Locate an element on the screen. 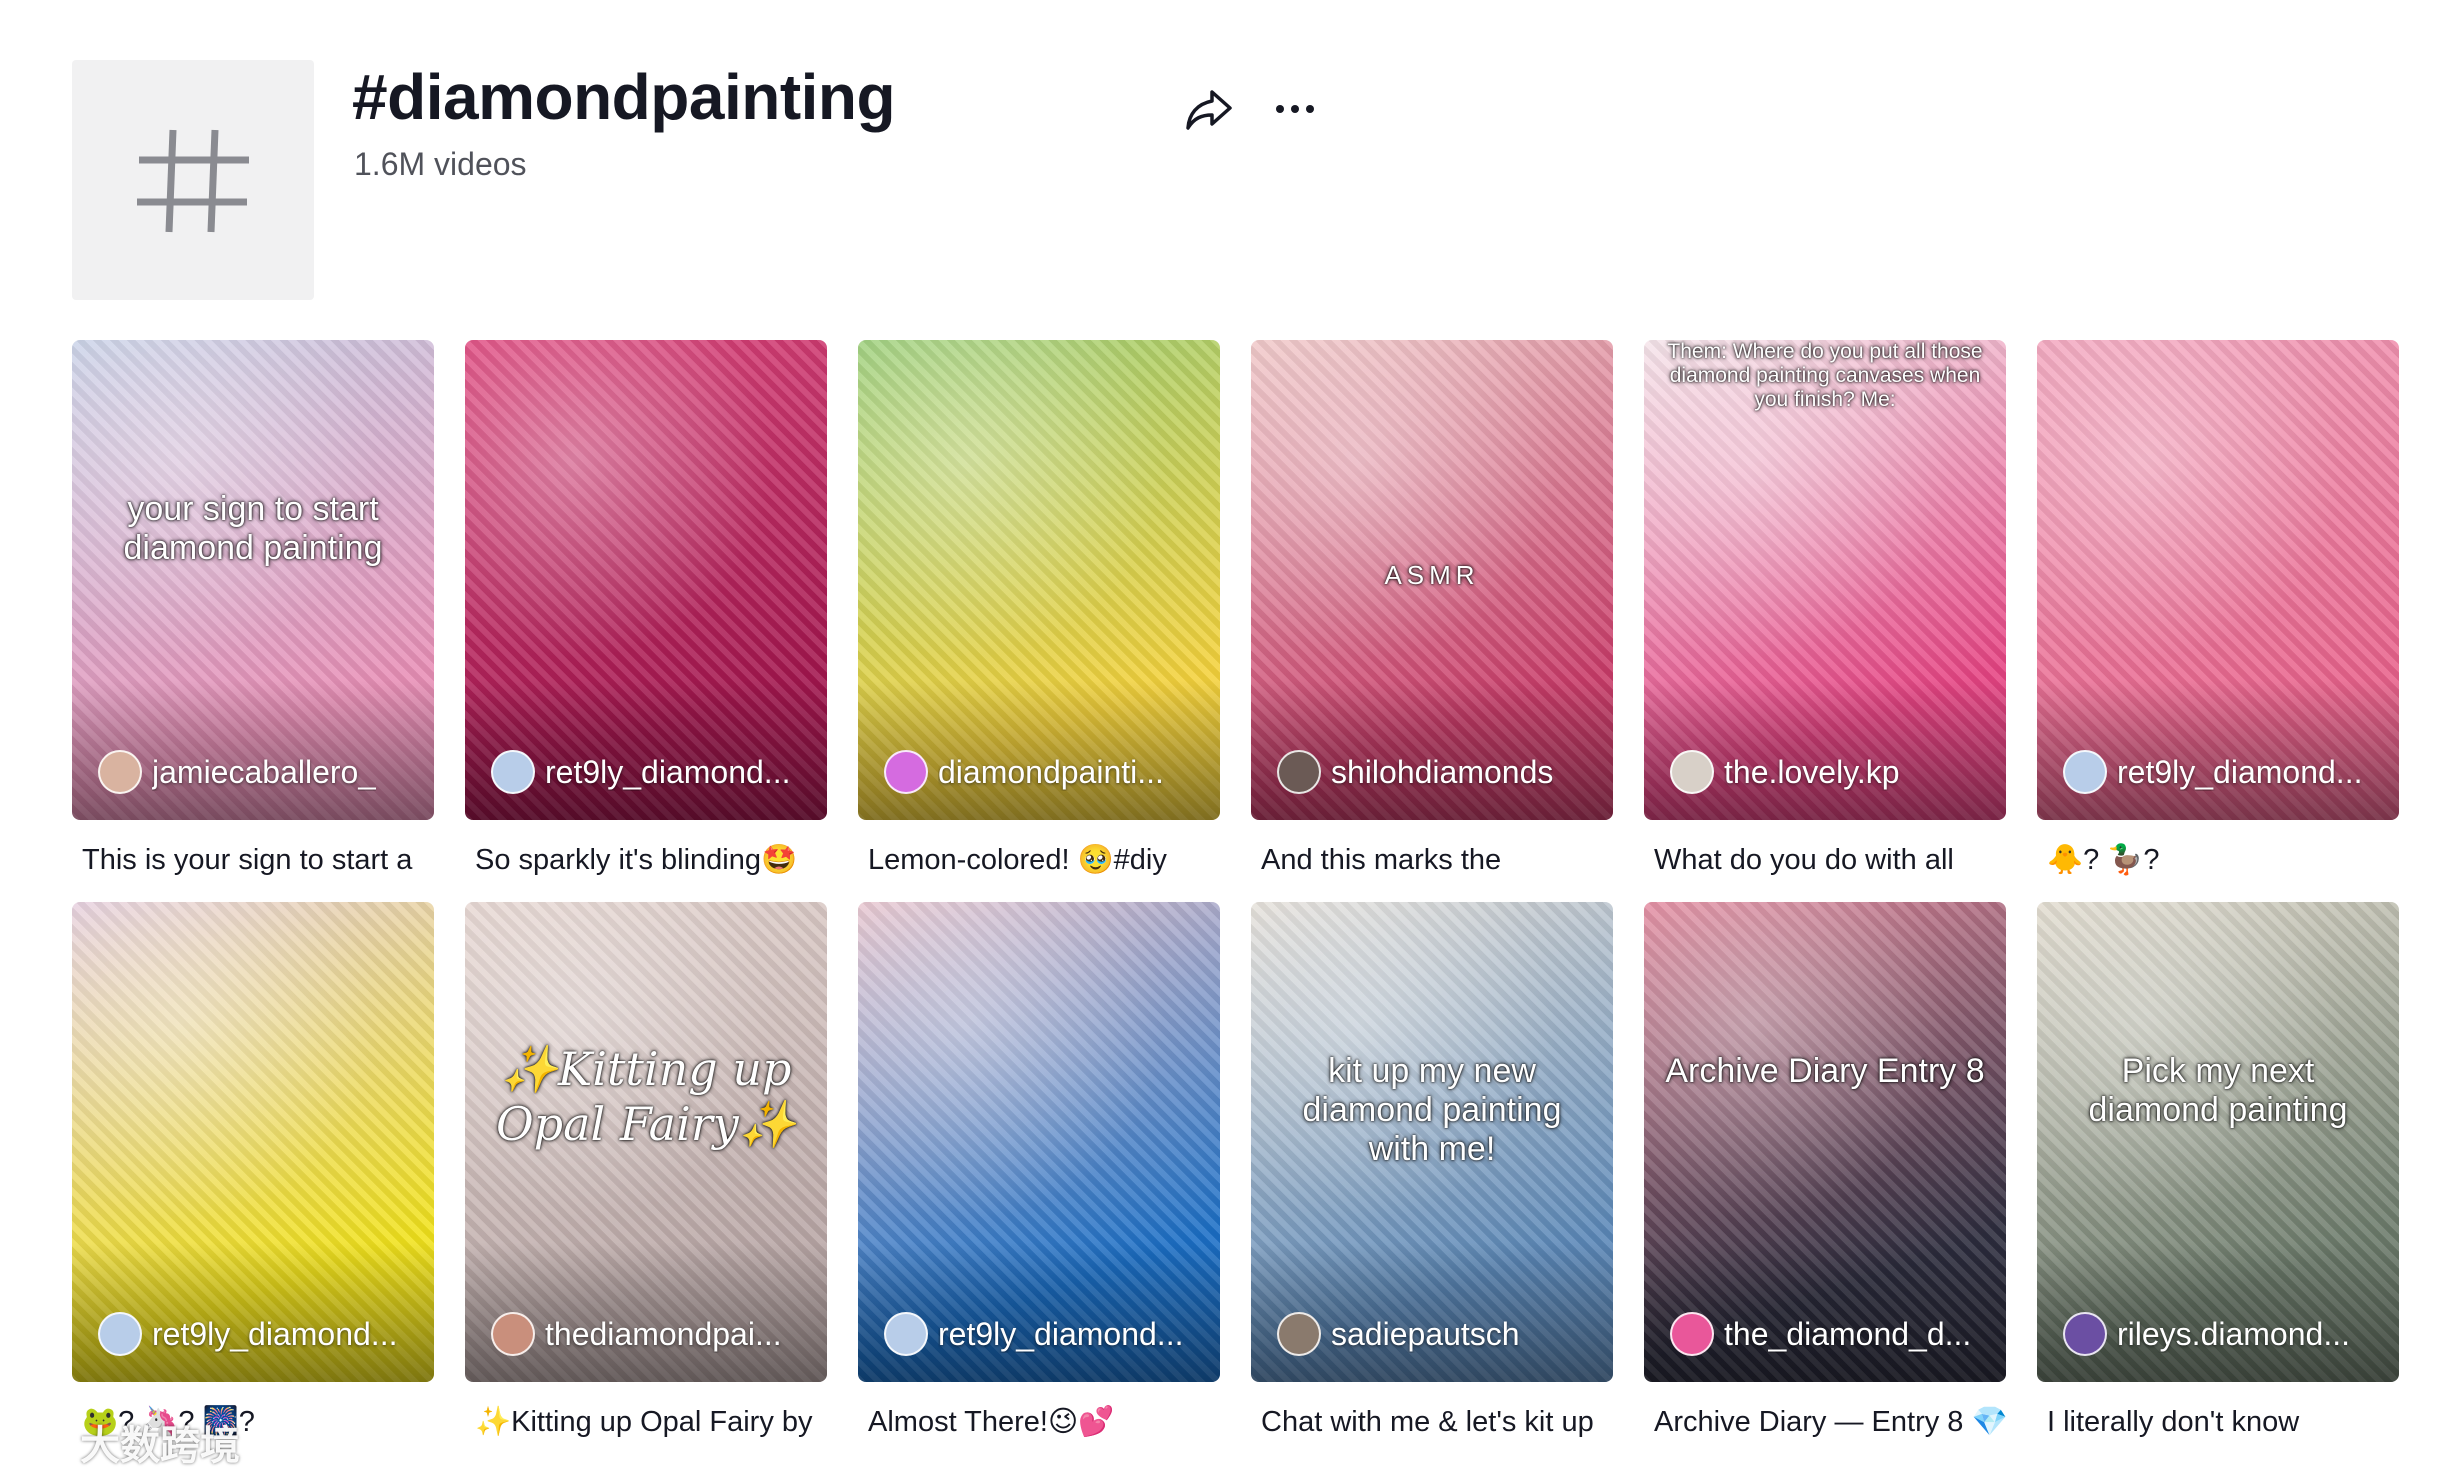  video-caption: So sparkly it's blinding🤩 is located at coordinates (651, 860).